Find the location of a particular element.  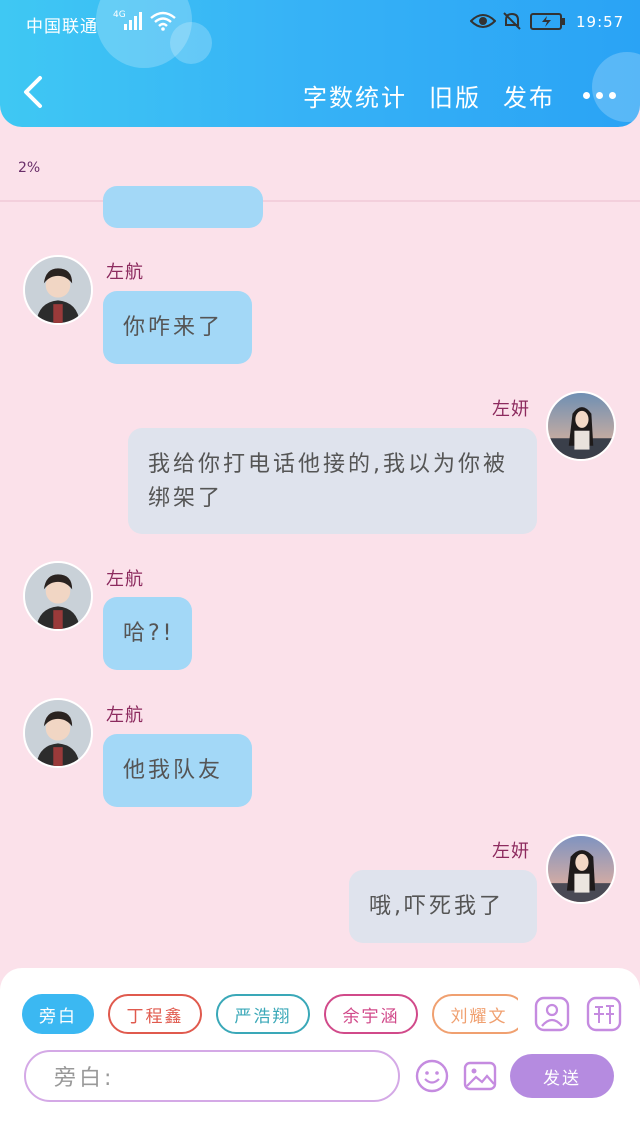

word-count-button: 字数统计 is located at coordinates (355, 95).